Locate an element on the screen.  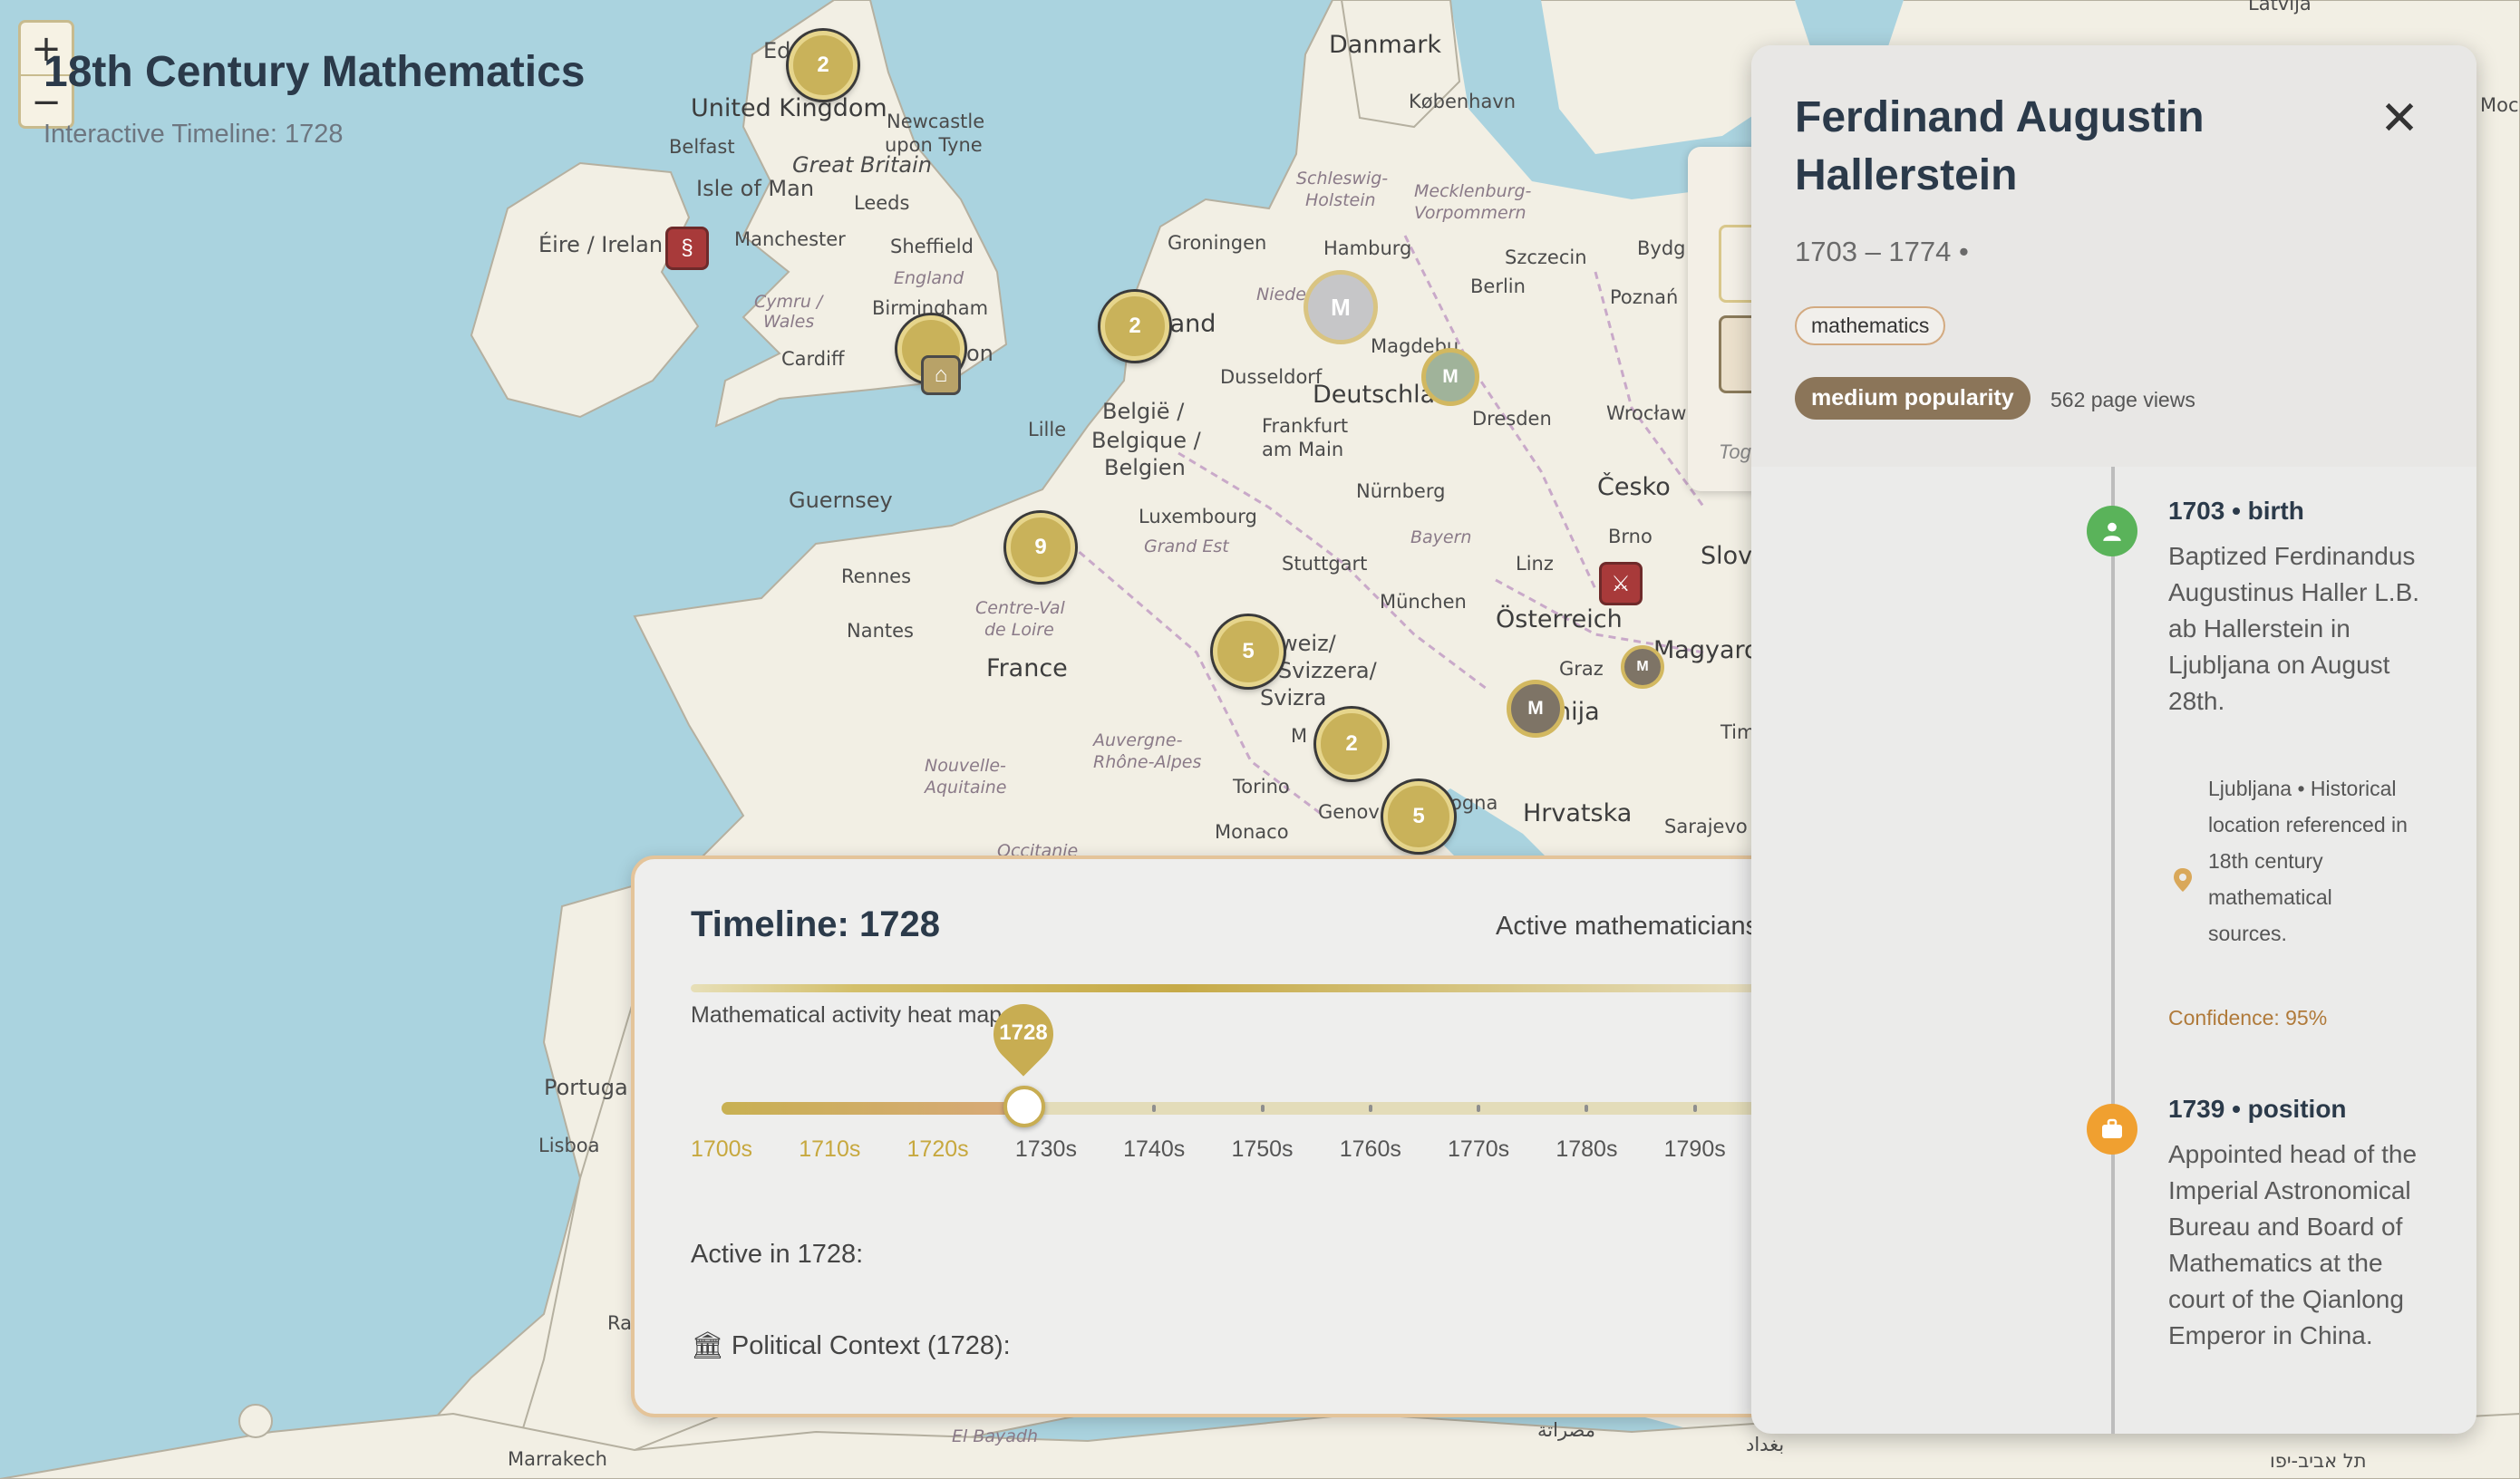
map-label: Latvija is located at coordinates (2280, 7).